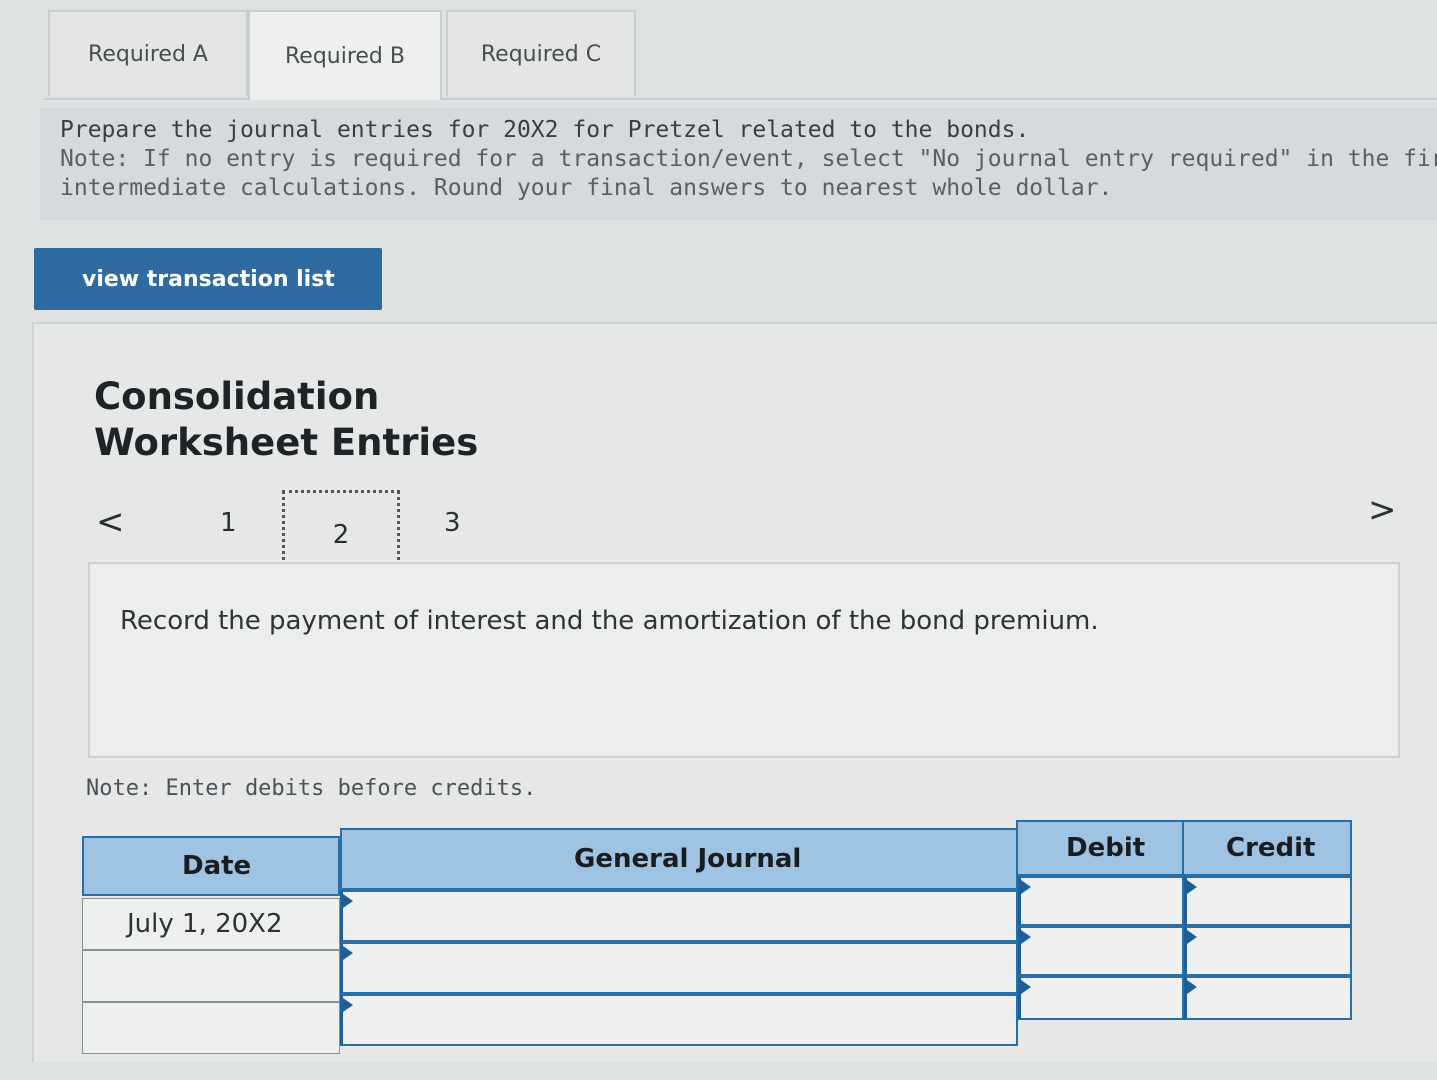  What do you see at coordinates (286, 420) in the screenshot?
I see `worksheet-title: Consolidation Worksheet Entries` at bounding box center [286, 420].